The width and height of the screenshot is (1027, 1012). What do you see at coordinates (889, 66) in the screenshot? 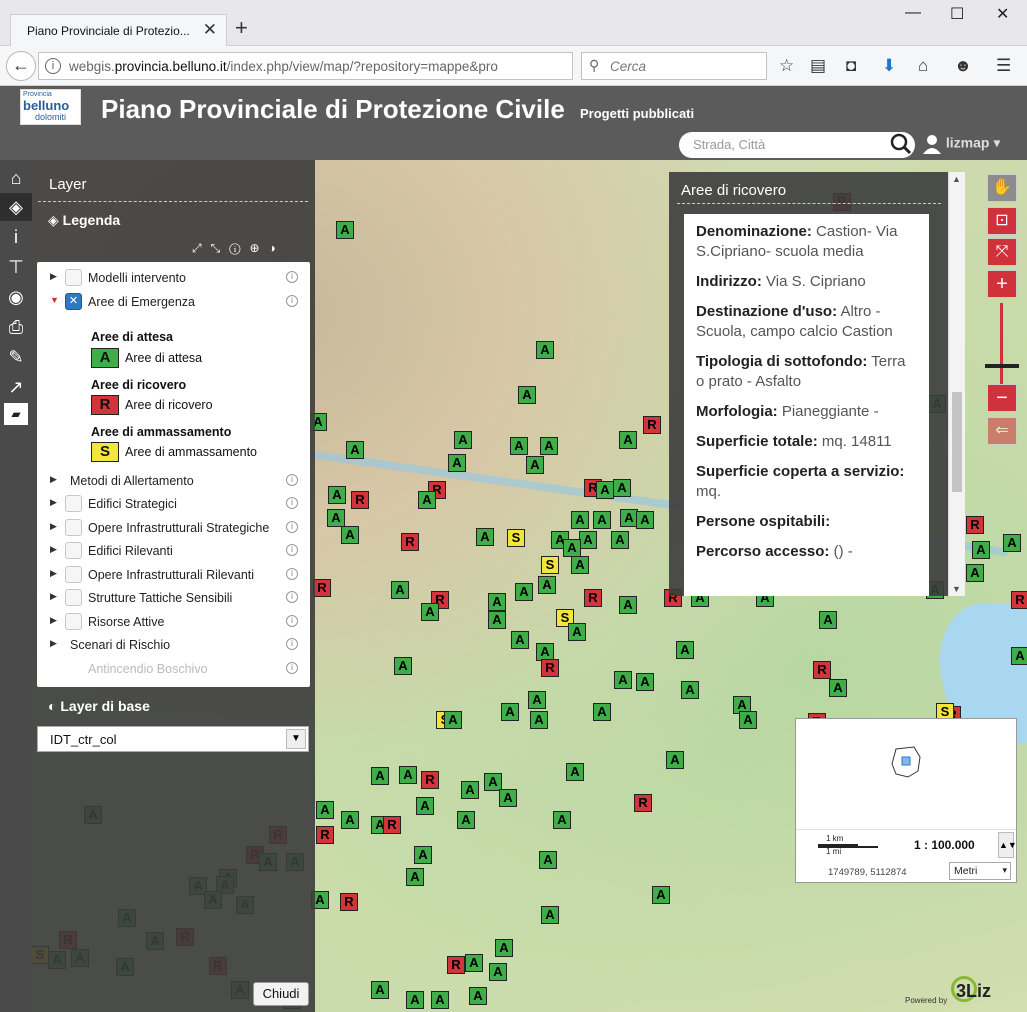
I see `download-icon: ⬇` at bounding box center [889, 66].